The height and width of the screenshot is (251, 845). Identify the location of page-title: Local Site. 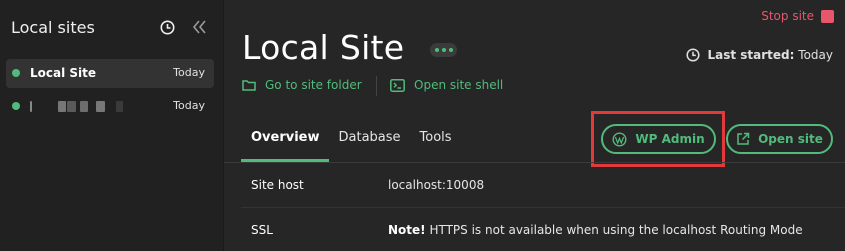
(323, 47).